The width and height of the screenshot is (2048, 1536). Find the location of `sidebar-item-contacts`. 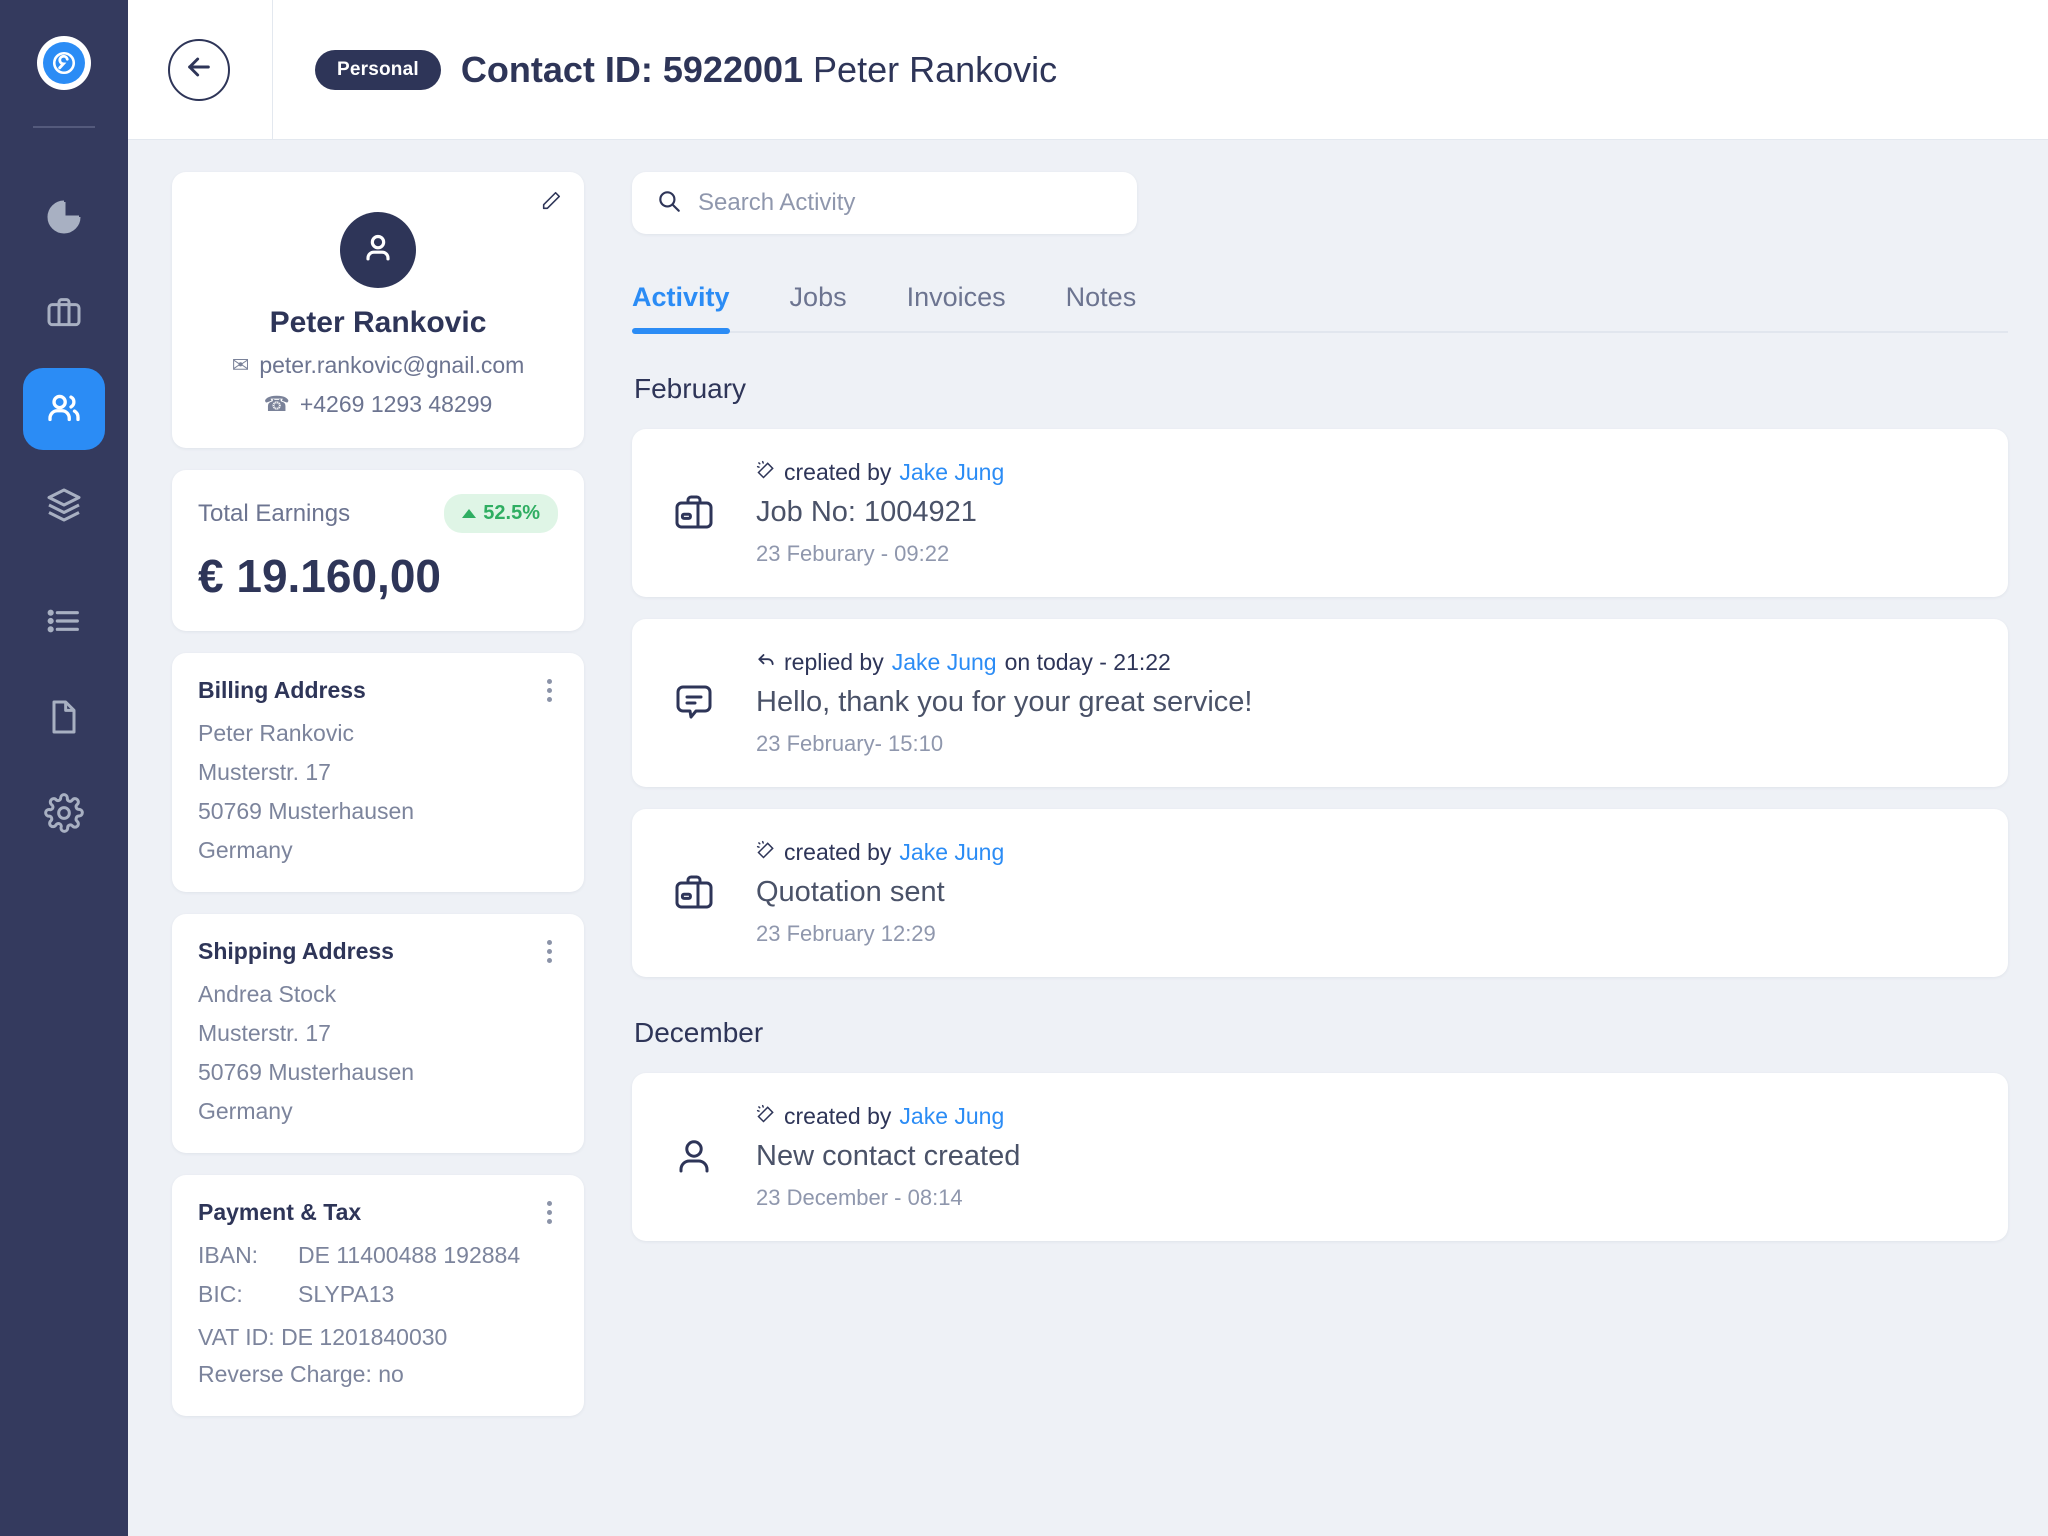

sidebar-item-contacts is located at coordinates (64, 409).